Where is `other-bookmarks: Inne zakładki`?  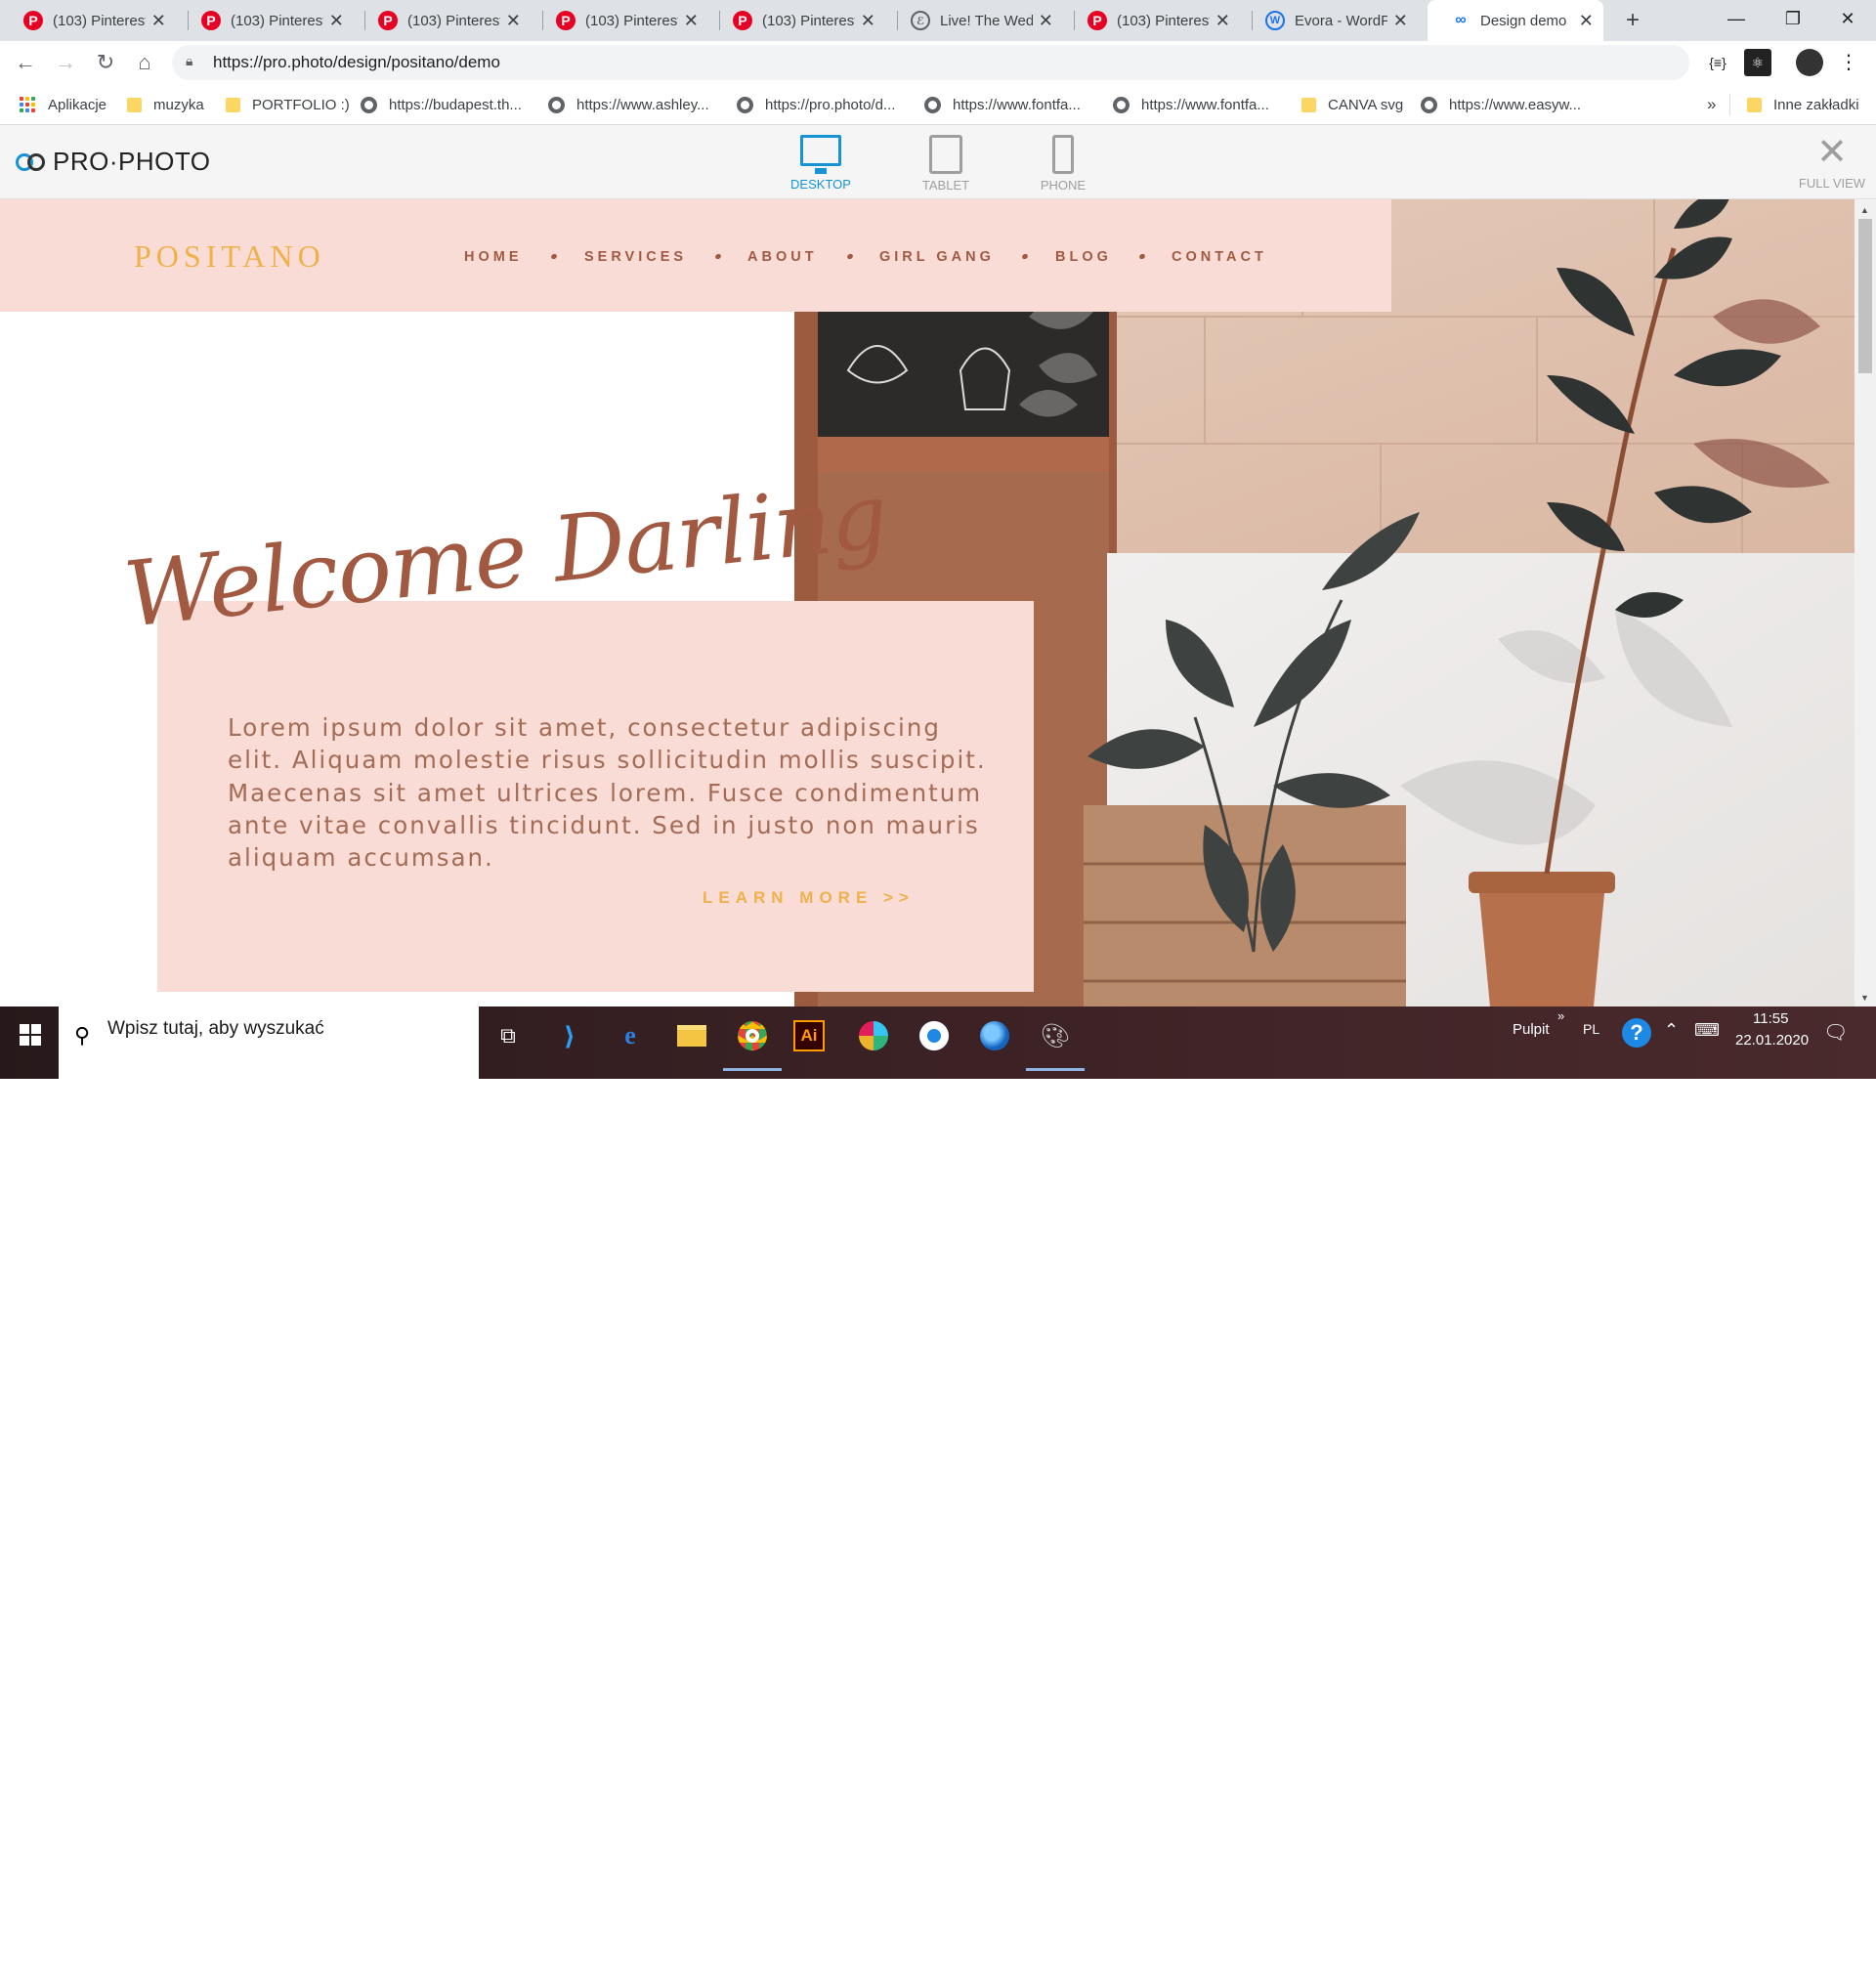 other-bookmarks: Inne zakładki is located at coordinates (1803, 104).